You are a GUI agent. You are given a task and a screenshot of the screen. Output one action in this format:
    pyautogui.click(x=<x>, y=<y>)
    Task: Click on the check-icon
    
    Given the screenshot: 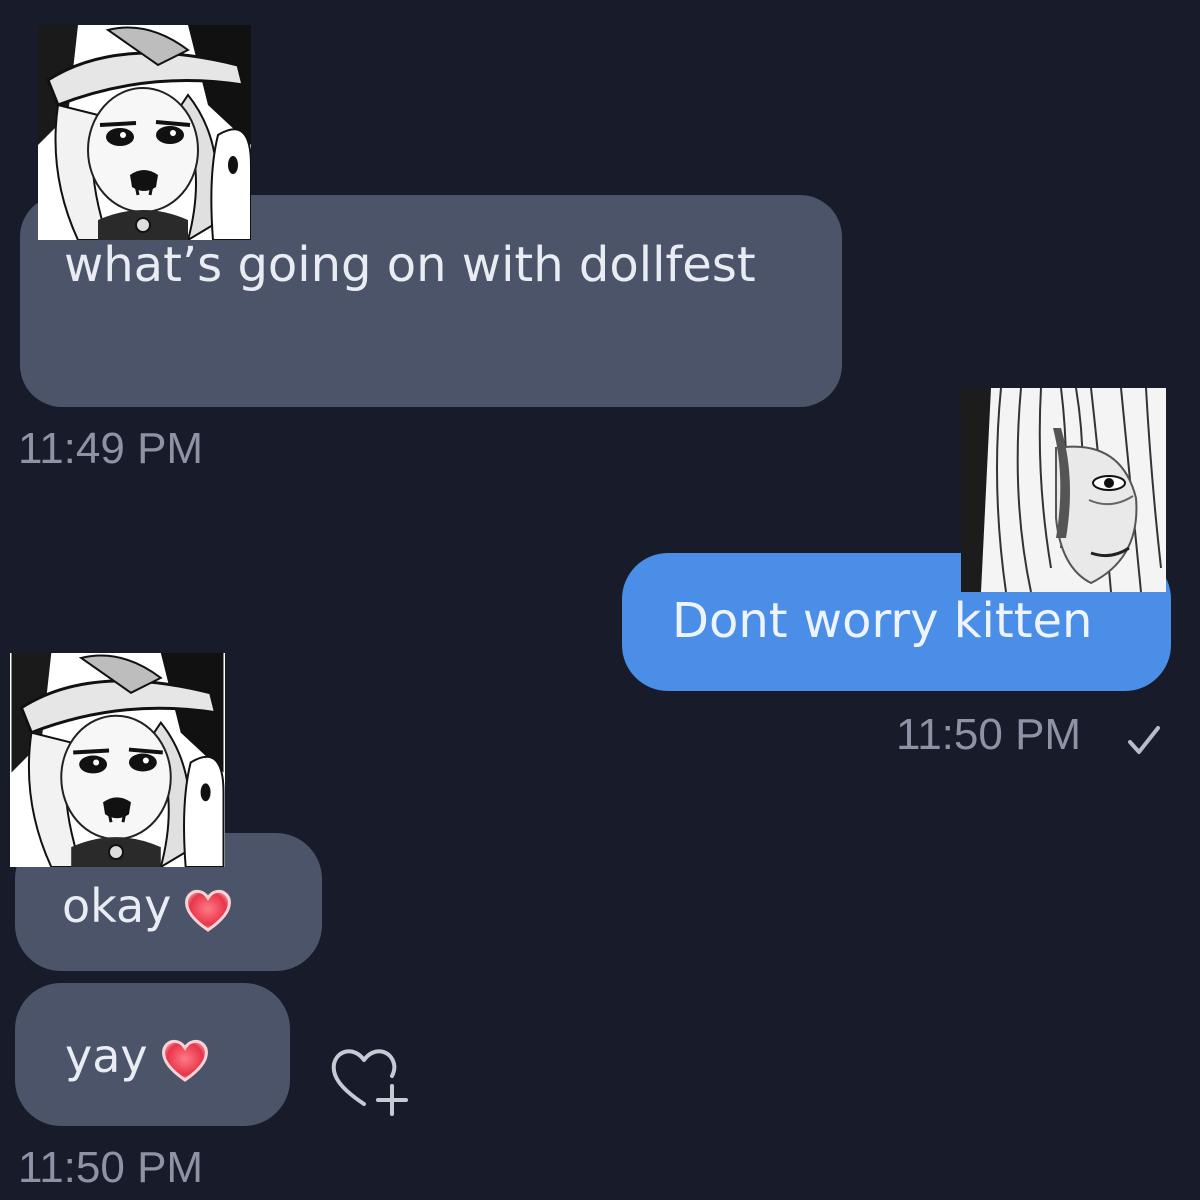 What is the action you would take?
    pyautogui.click(x=1144, y=740)
    